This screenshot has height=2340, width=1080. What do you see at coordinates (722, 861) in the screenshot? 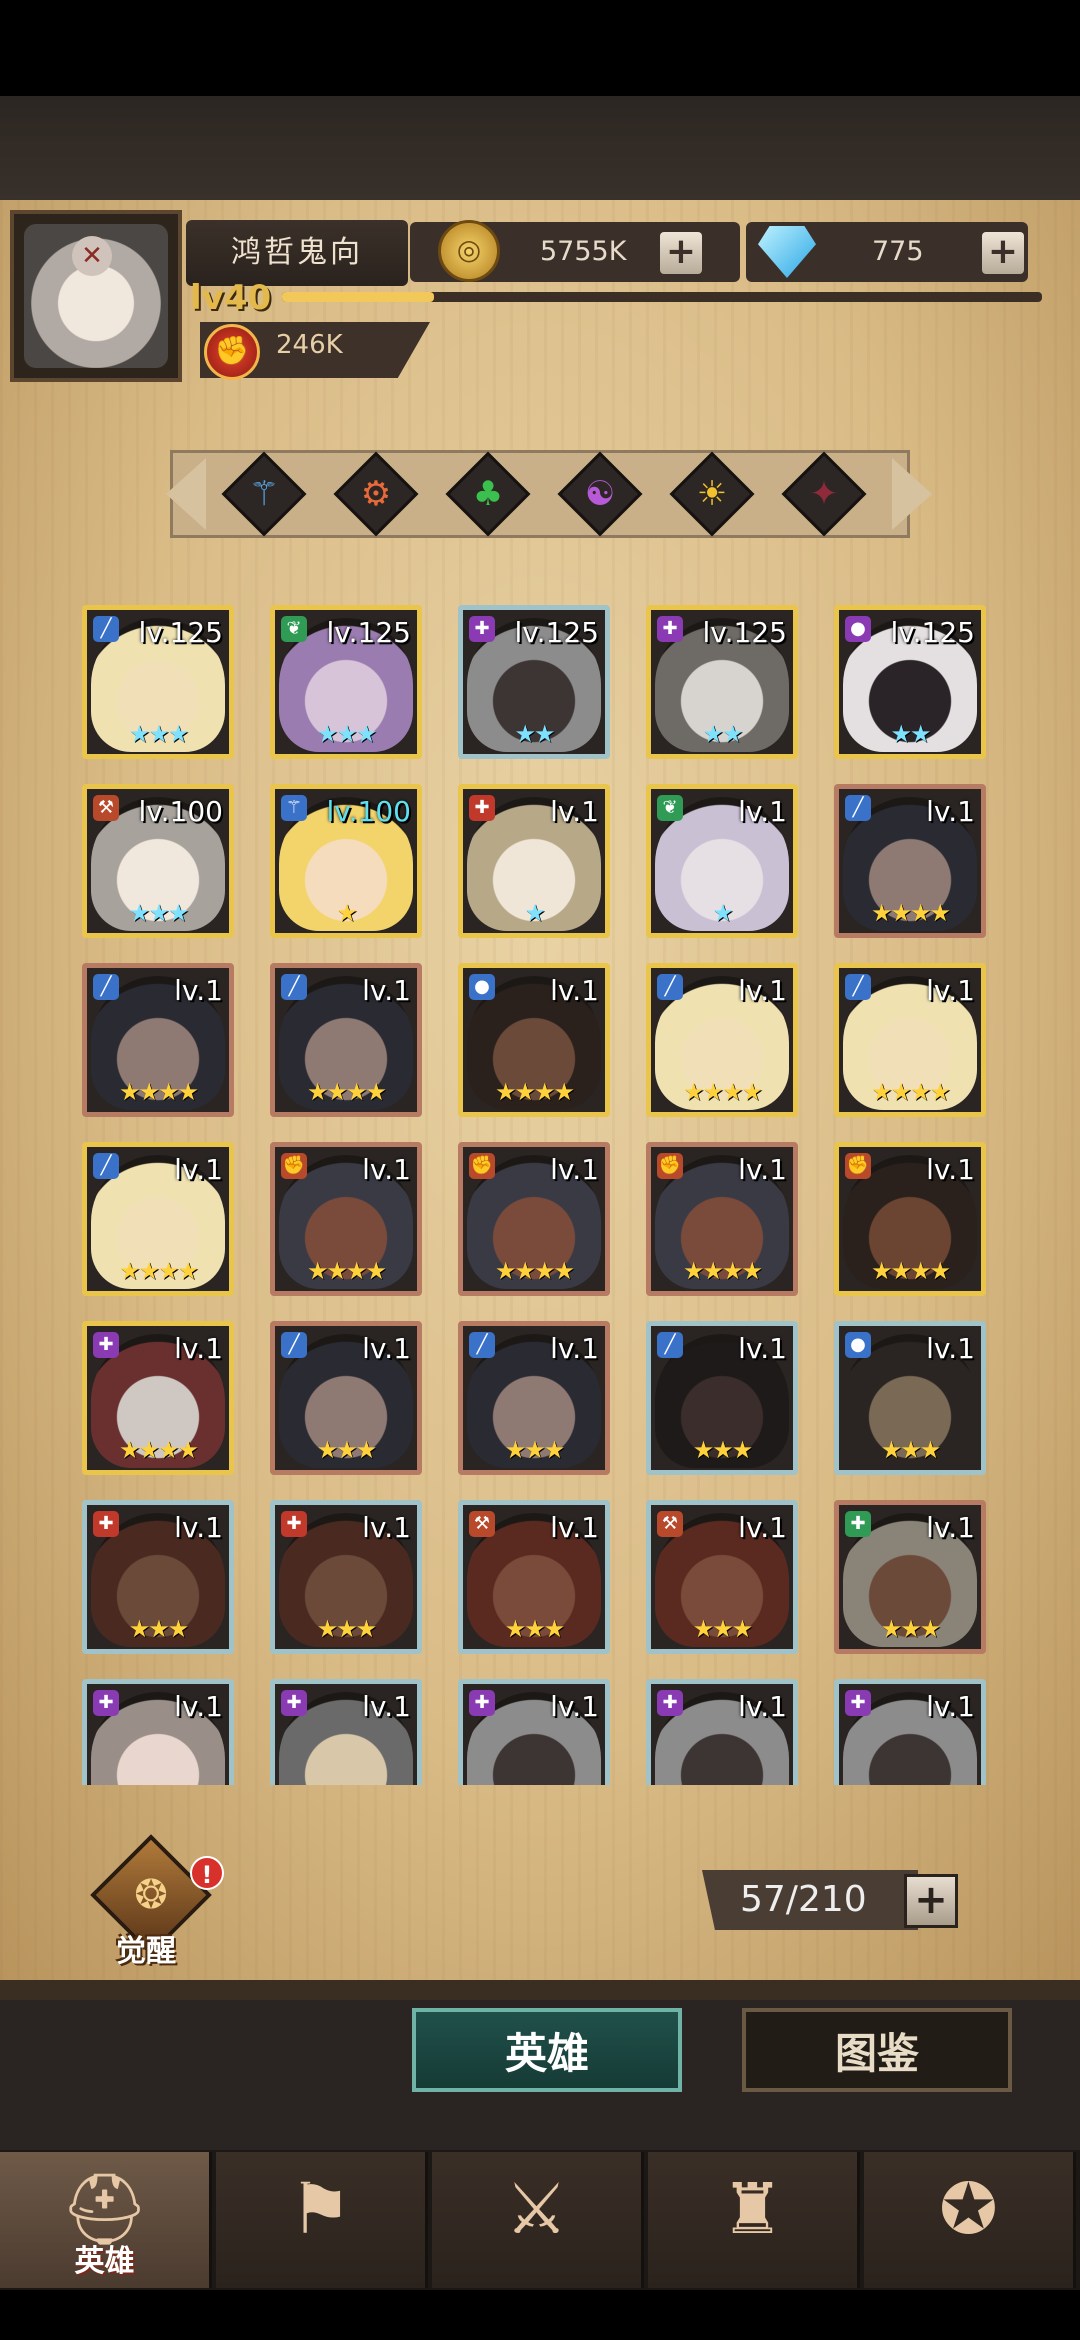
I see `hero-card: ❦ lv.1 ★` at bounding box center [722, 861].